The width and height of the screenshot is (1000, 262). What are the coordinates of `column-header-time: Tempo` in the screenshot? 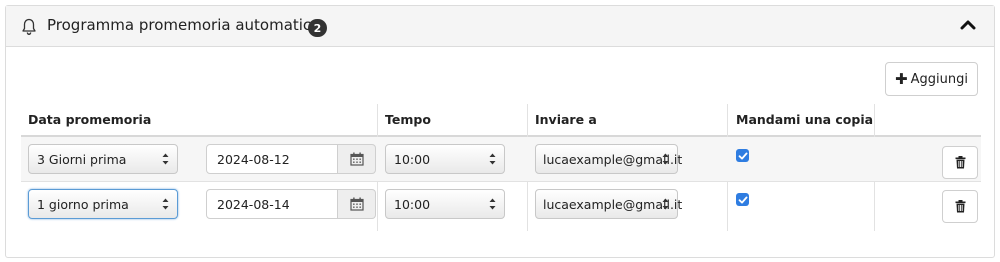 It's located at (408, 119).